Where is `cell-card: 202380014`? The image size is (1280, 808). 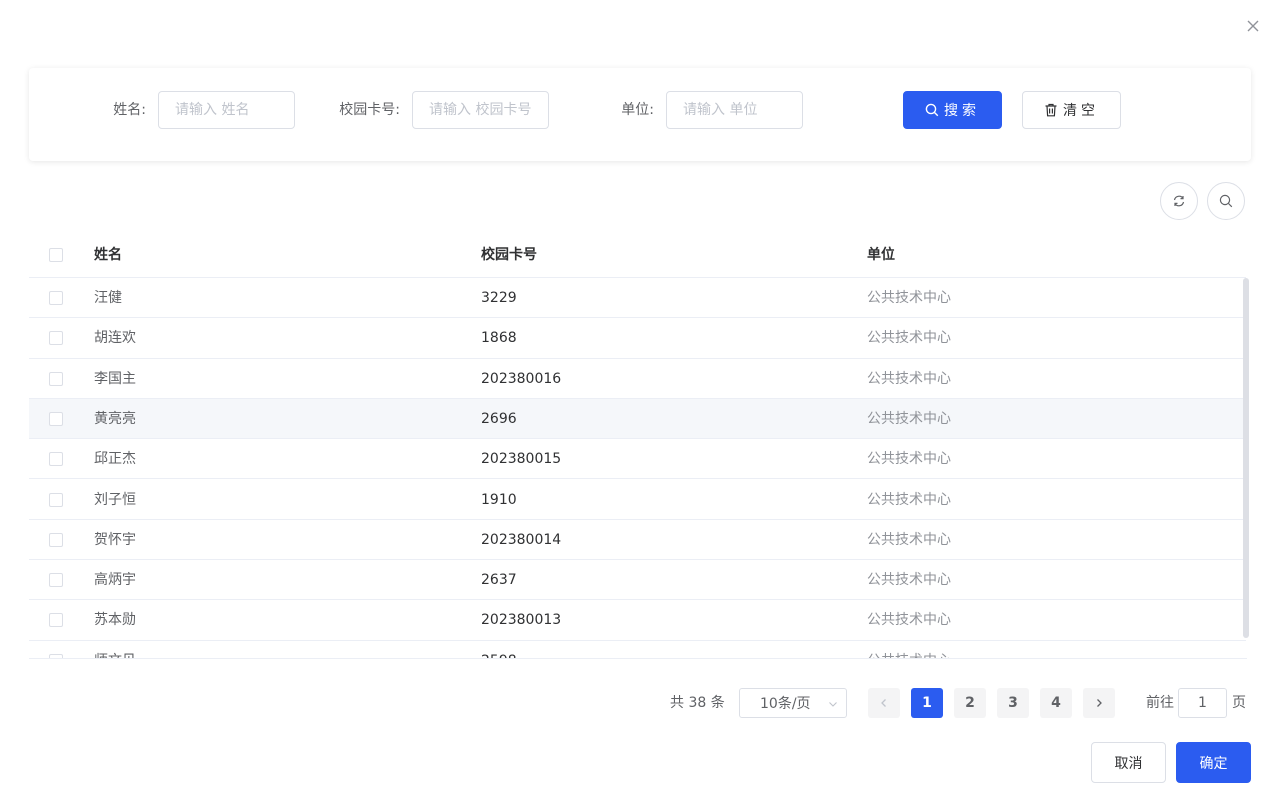
cell-card: 202380014 is located at coordinates (521, 539).